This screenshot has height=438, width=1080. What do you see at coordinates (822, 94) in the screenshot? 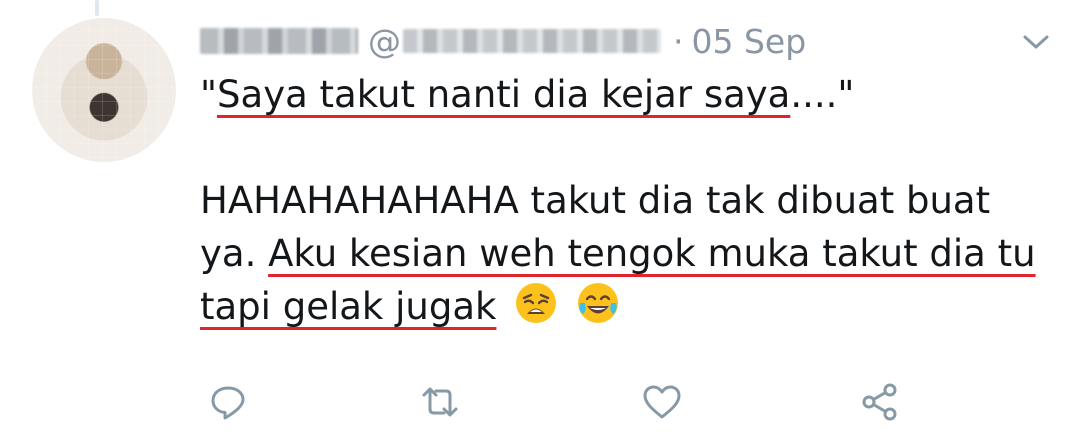
I see `tweet-text-segment: ...."` at bounding box center [822, 94].